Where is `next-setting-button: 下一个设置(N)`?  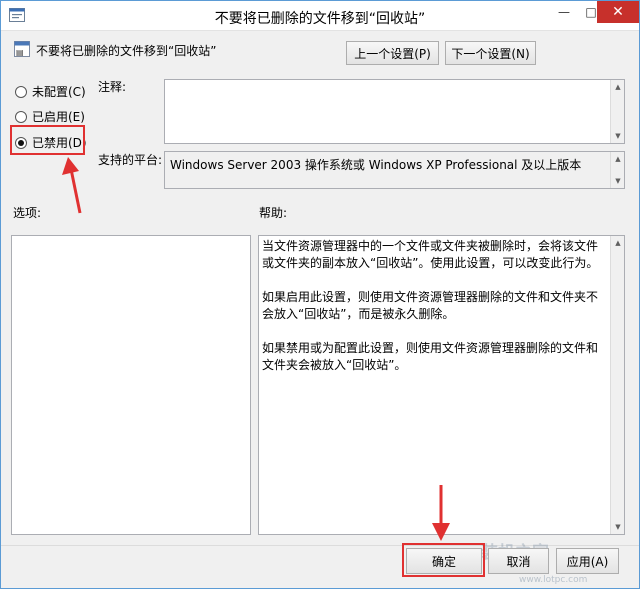
next-setting-button: 下一个设置(N) is located at coordinates (490, 53).